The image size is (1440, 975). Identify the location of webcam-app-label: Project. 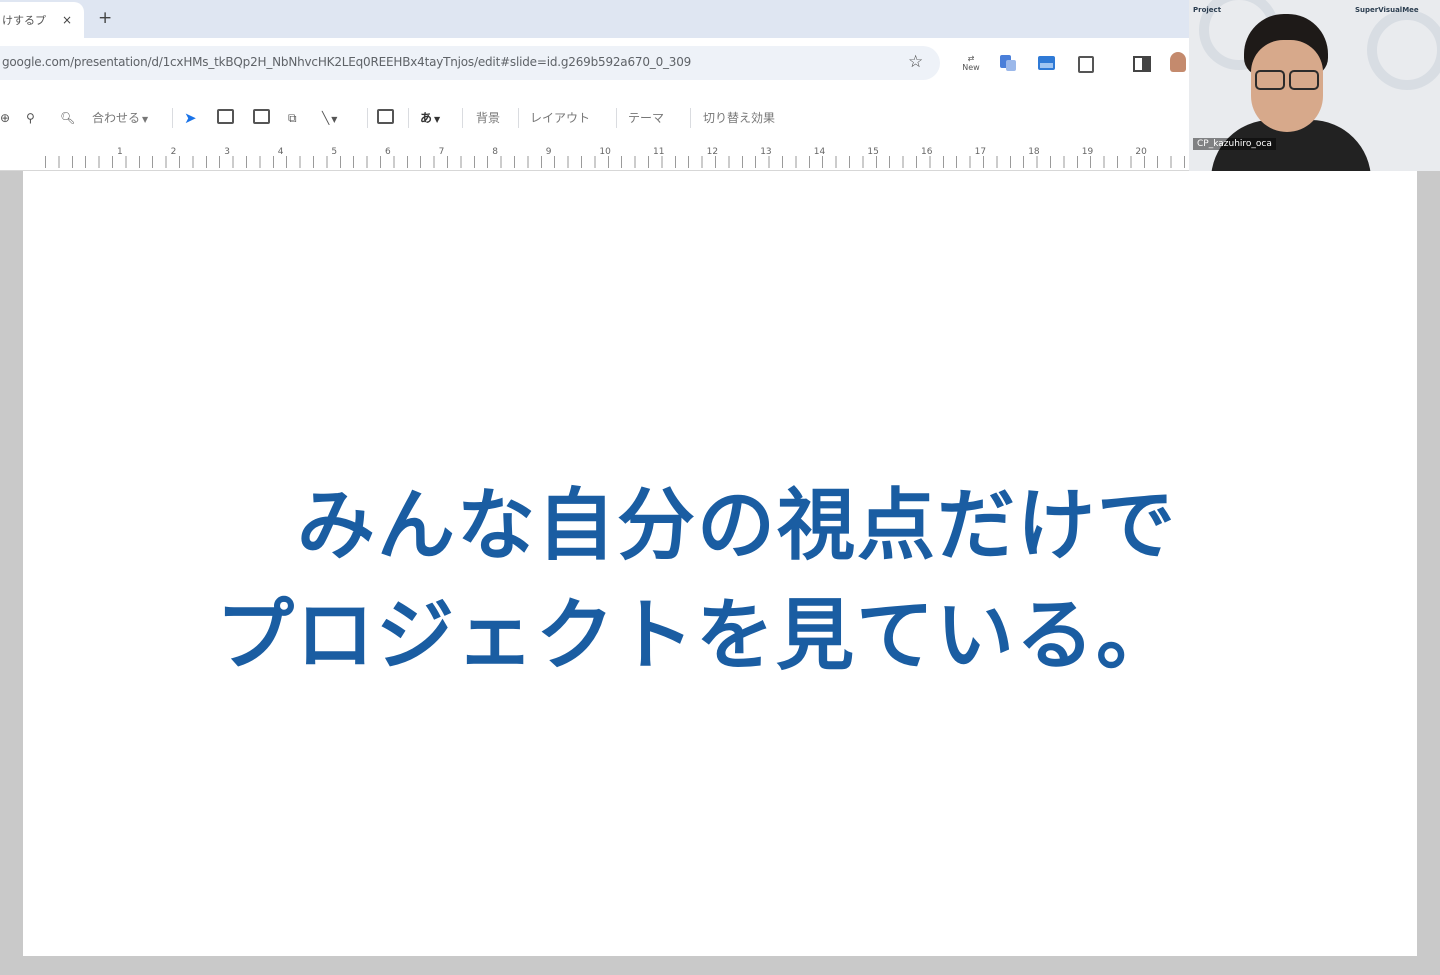
(1207, 10).